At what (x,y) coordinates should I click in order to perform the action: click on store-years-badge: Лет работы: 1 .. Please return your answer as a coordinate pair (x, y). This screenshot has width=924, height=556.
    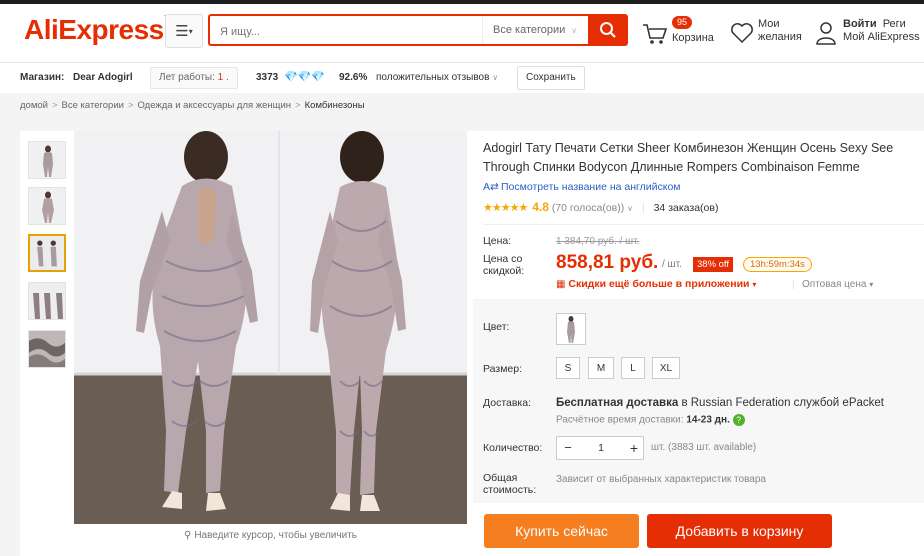
    Looking at the image, I should click on (194, 78).